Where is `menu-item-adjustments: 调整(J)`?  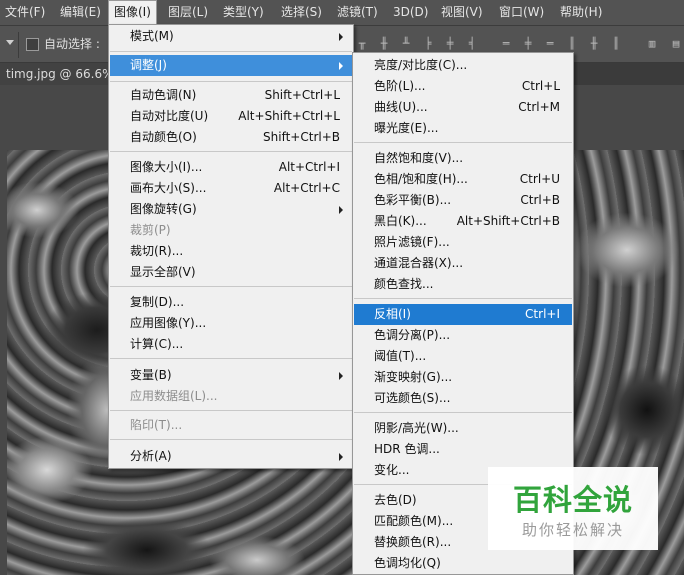
menu-item-adjustments: 调整(J) is located at coordinates (231, 65).